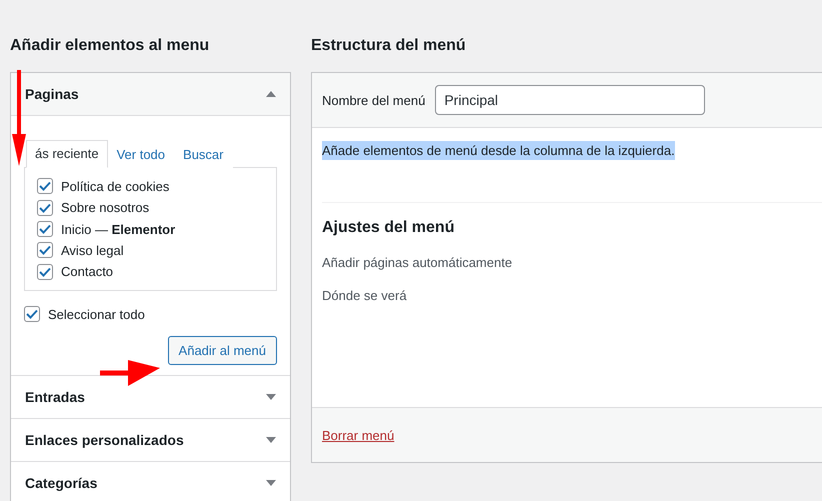  What do you see at coordinates (61, 482) in the screenshot?
I see `accordion-title: Categorías` at bounding box center [61, 482].